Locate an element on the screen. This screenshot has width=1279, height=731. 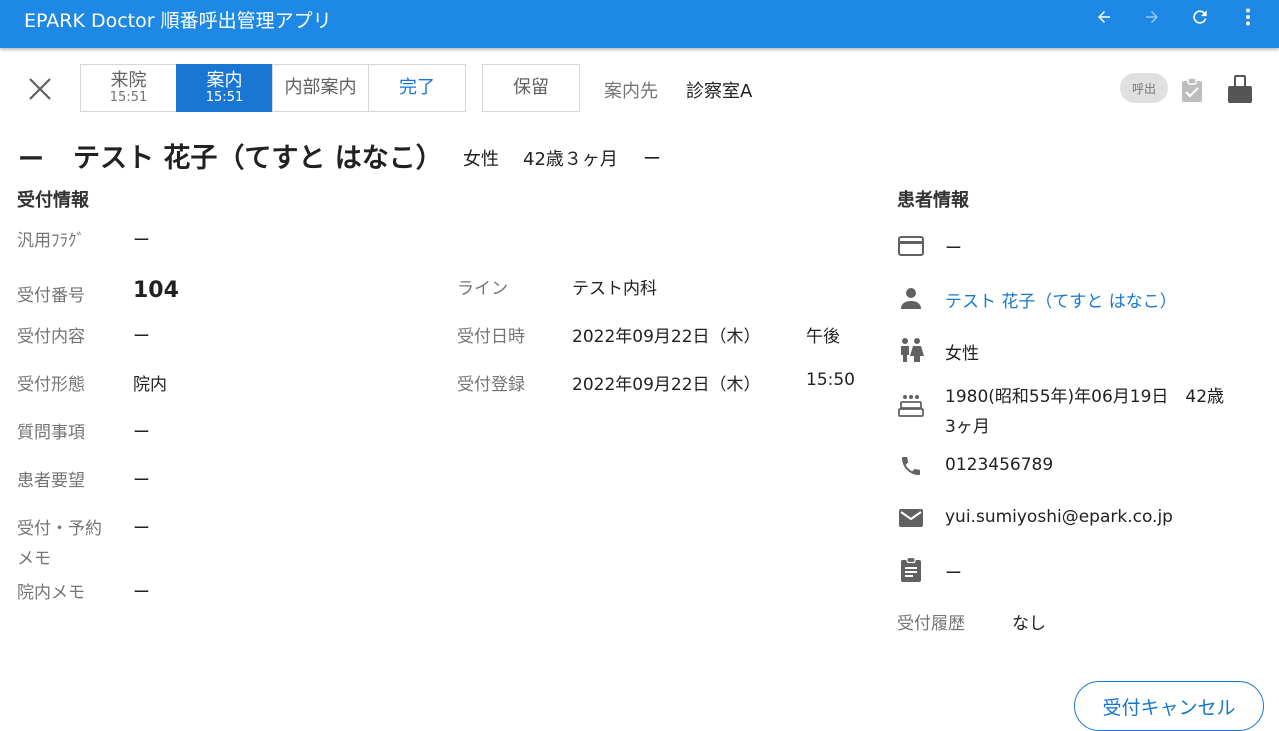
status-guided-button: 案内 15:51 is located at coordinates (224, 88).